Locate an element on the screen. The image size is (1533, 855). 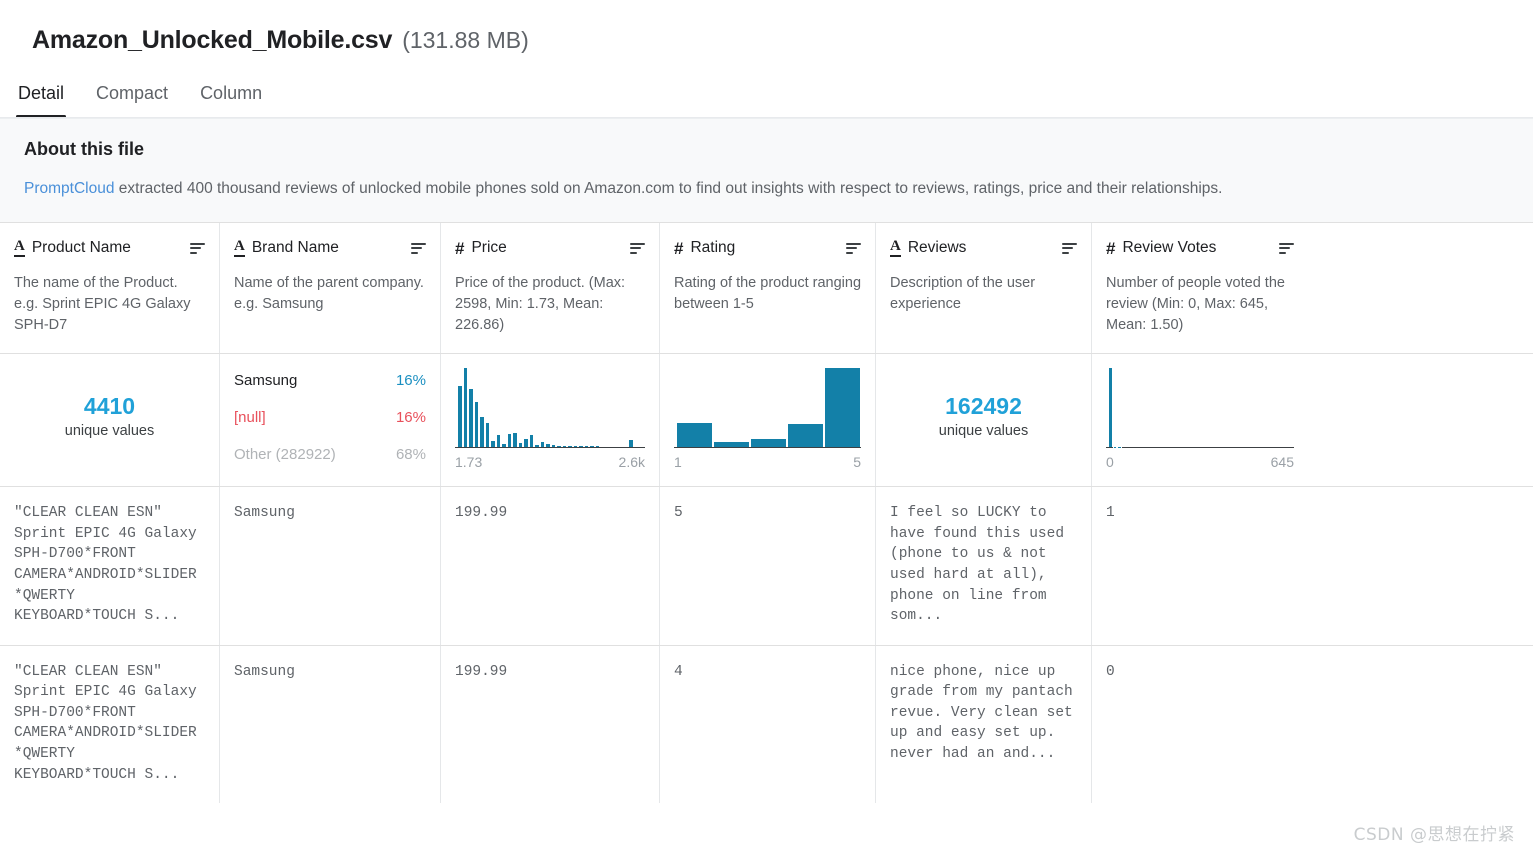
histogram-axis: 1.73 2.6k is located at coordinates (550, 459).